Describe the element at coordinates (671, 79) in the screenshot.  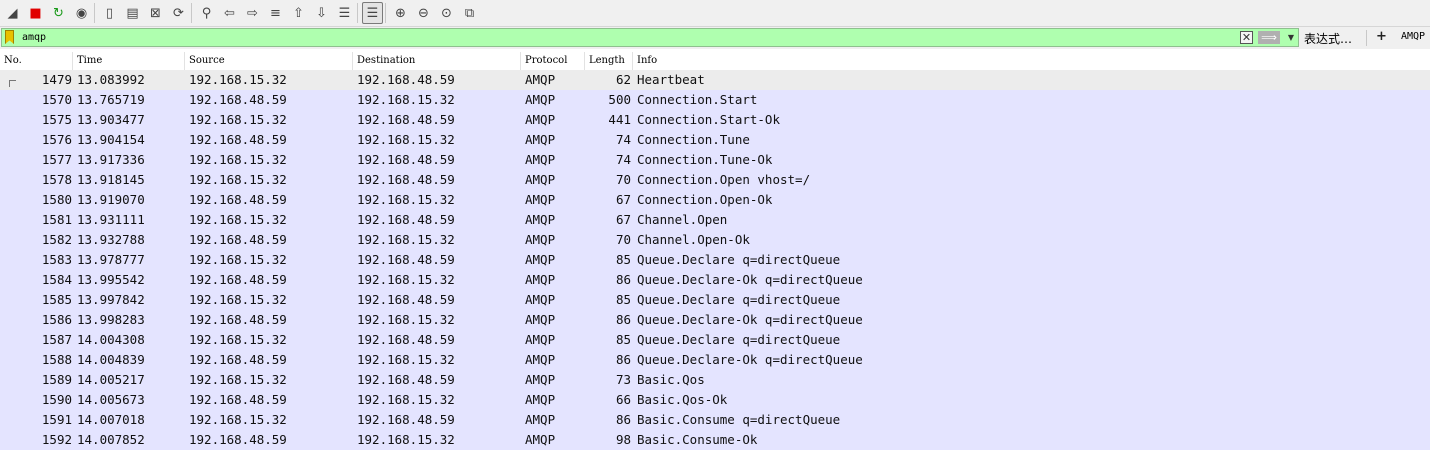
I see `packet-info-cell: Heartbeat` at that location.